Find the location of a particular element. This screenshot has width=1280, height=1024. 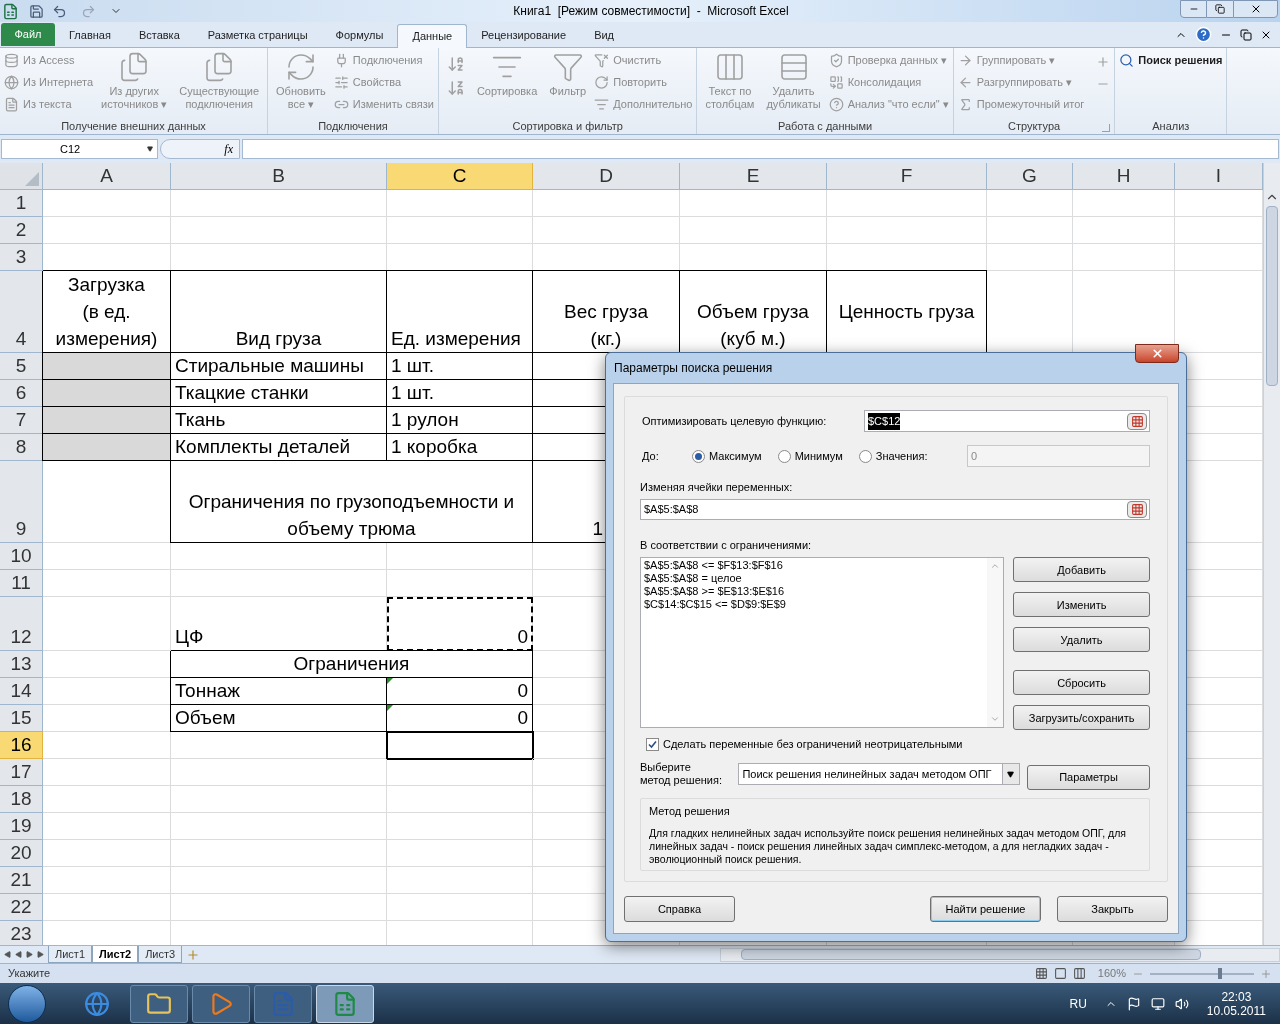

objective-value: $C$12 is located at coordinates (884, 421).